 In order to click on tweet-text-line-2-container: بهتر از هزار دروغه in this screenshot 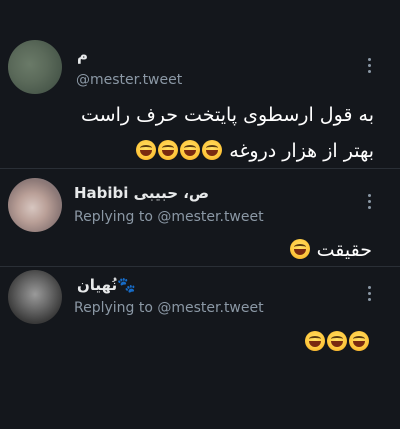, I will do `click(254, 151)`.